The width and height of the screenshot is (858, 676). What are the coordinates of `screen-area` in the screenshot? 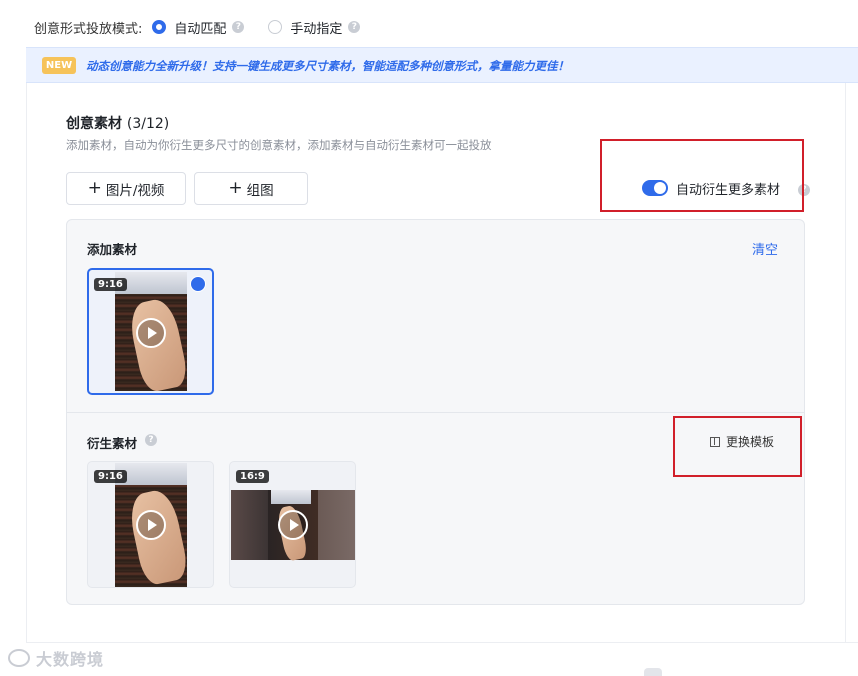 It's located at (291, 497).